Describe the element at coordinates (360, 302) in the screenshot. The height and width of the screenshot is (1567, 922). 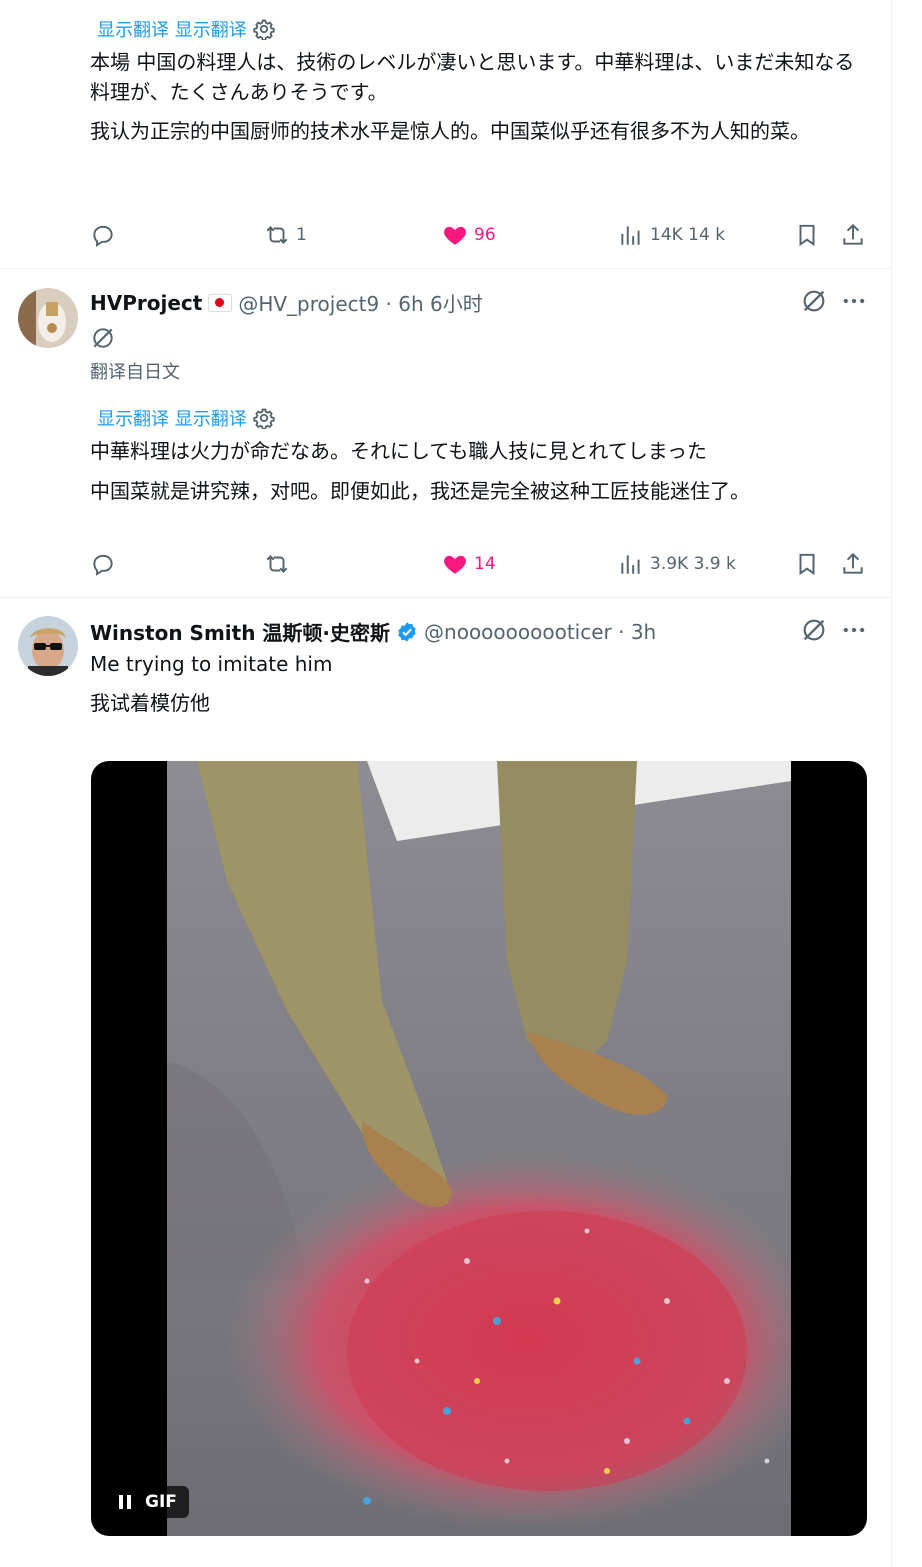
I see `handle-and-time: @HV_project9 · 6h 6小时` at that location.